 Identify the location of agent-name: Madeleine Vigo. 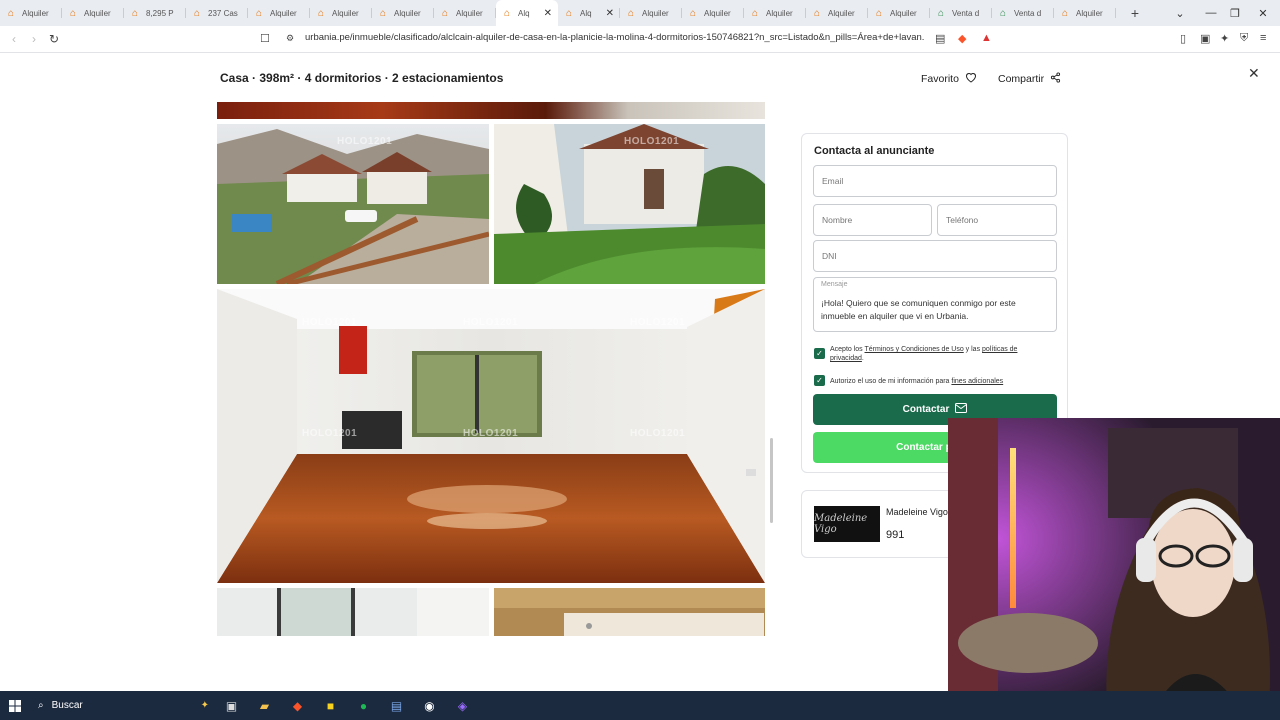
(917, 512).